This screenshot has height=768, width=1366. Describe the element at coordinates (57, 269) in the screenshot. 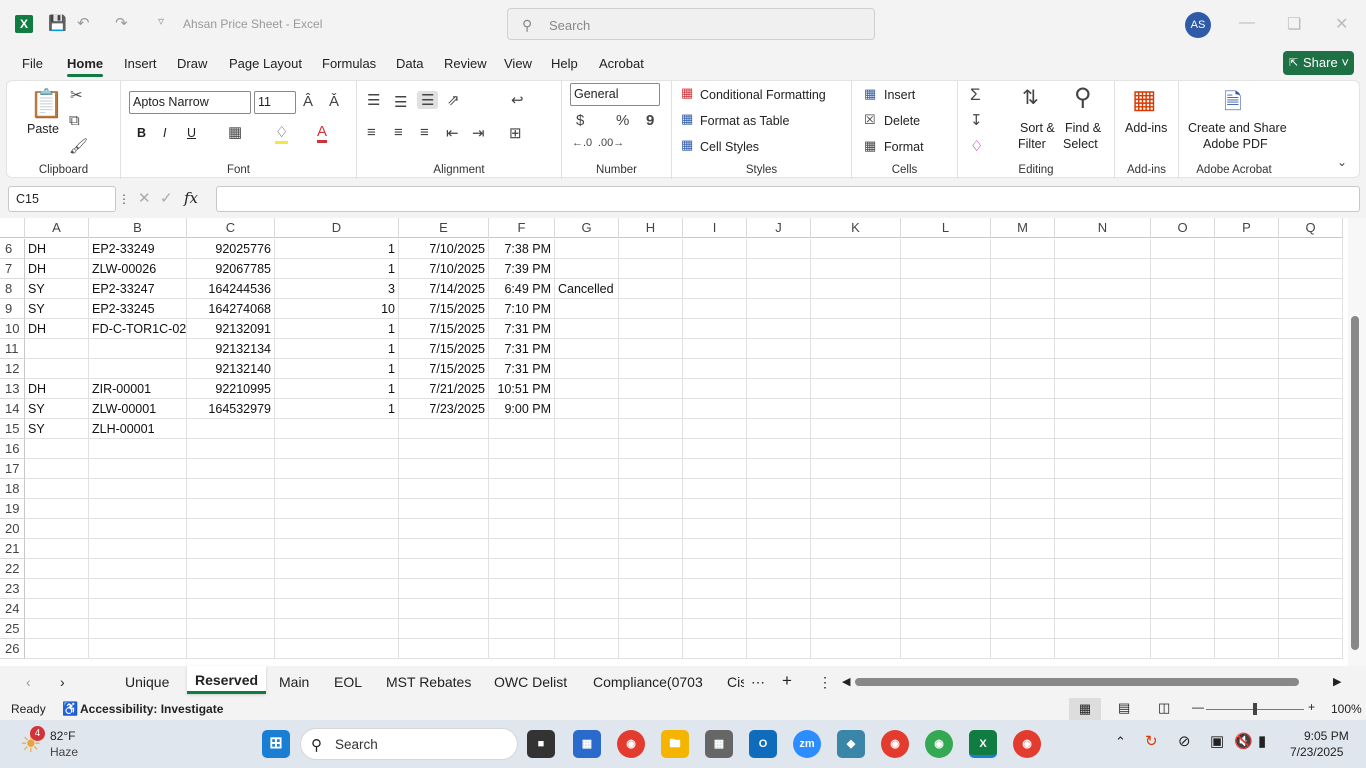

I see `cell-a7: DH` at that location.